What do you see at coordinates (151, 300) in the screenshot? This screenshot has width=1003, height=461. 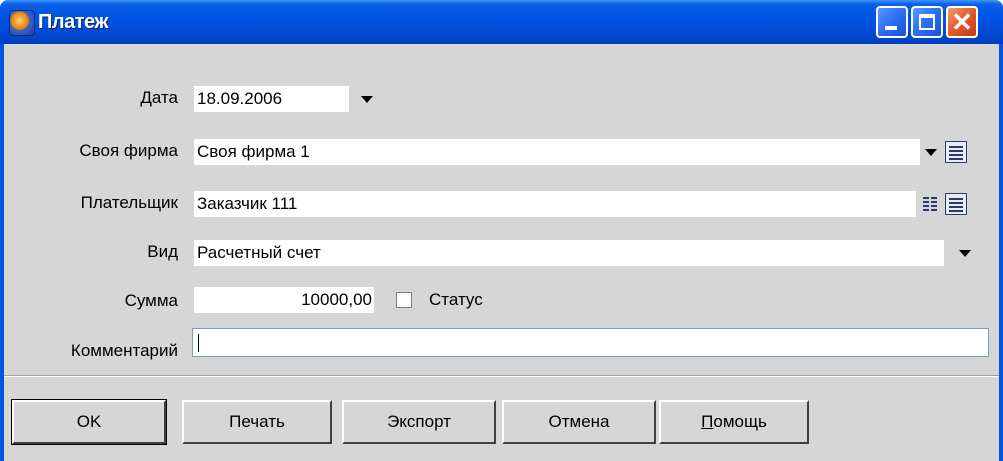 I see `sum-label: Сумма` at bounding box center [151, 300].